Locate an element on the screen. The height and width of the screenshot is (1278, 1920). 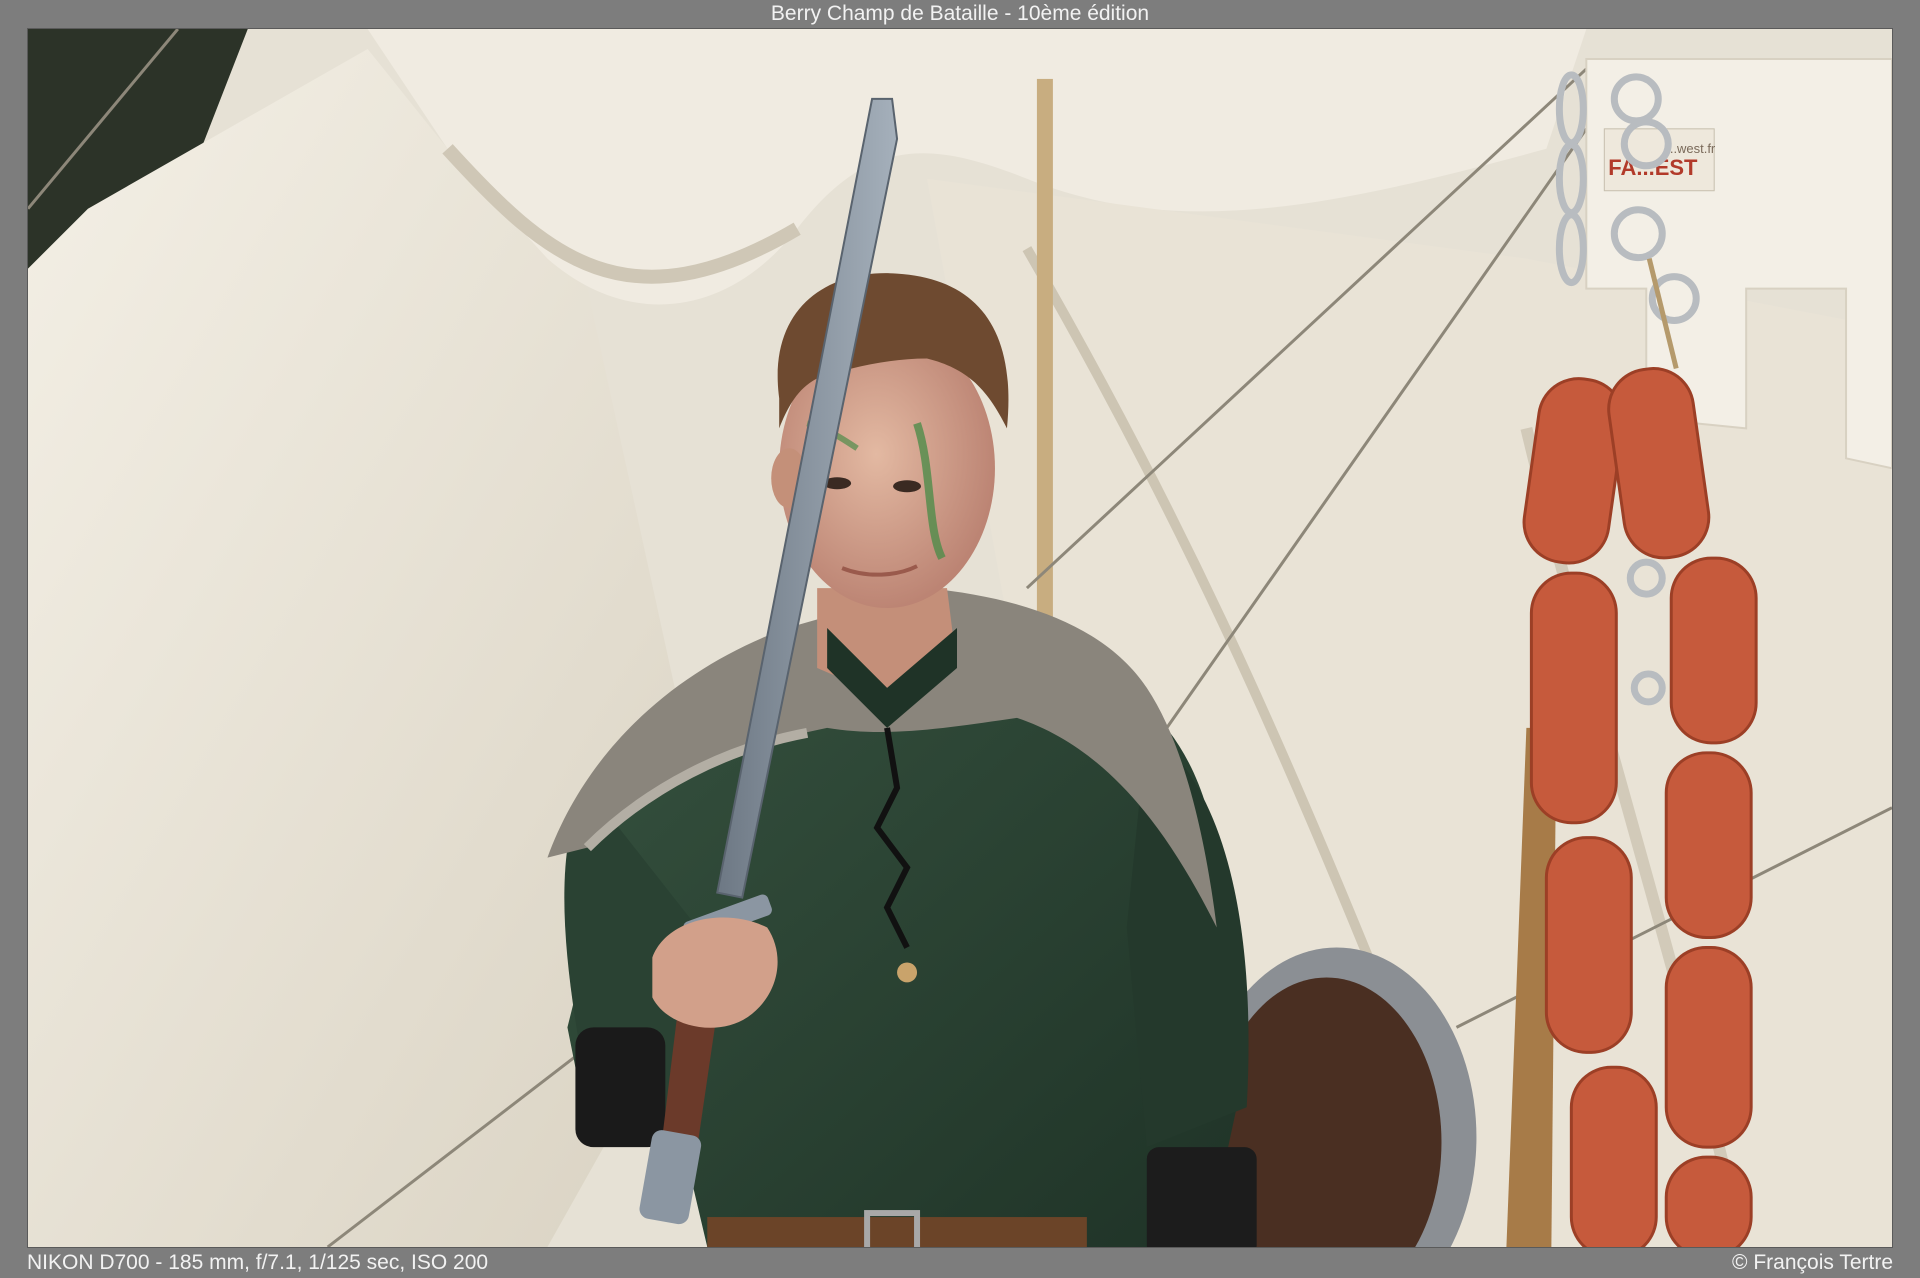
bracer is located at coordinates (620, 1087).